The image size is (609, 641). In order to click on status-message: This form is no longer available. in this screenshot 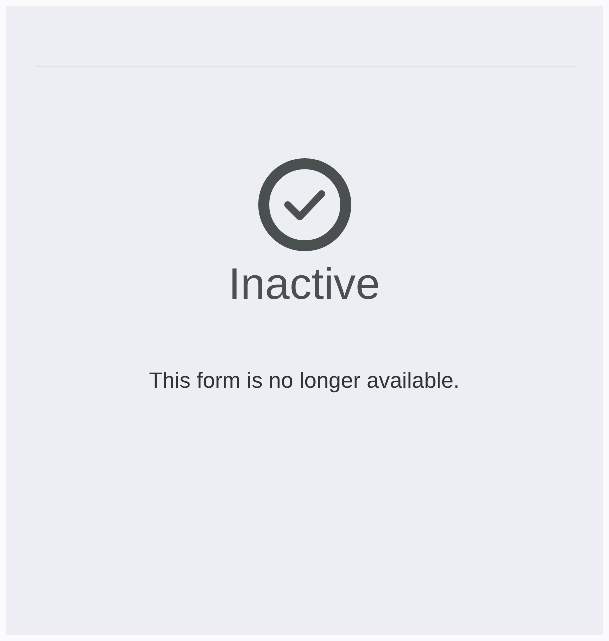, I will do `click(304, 381)`.